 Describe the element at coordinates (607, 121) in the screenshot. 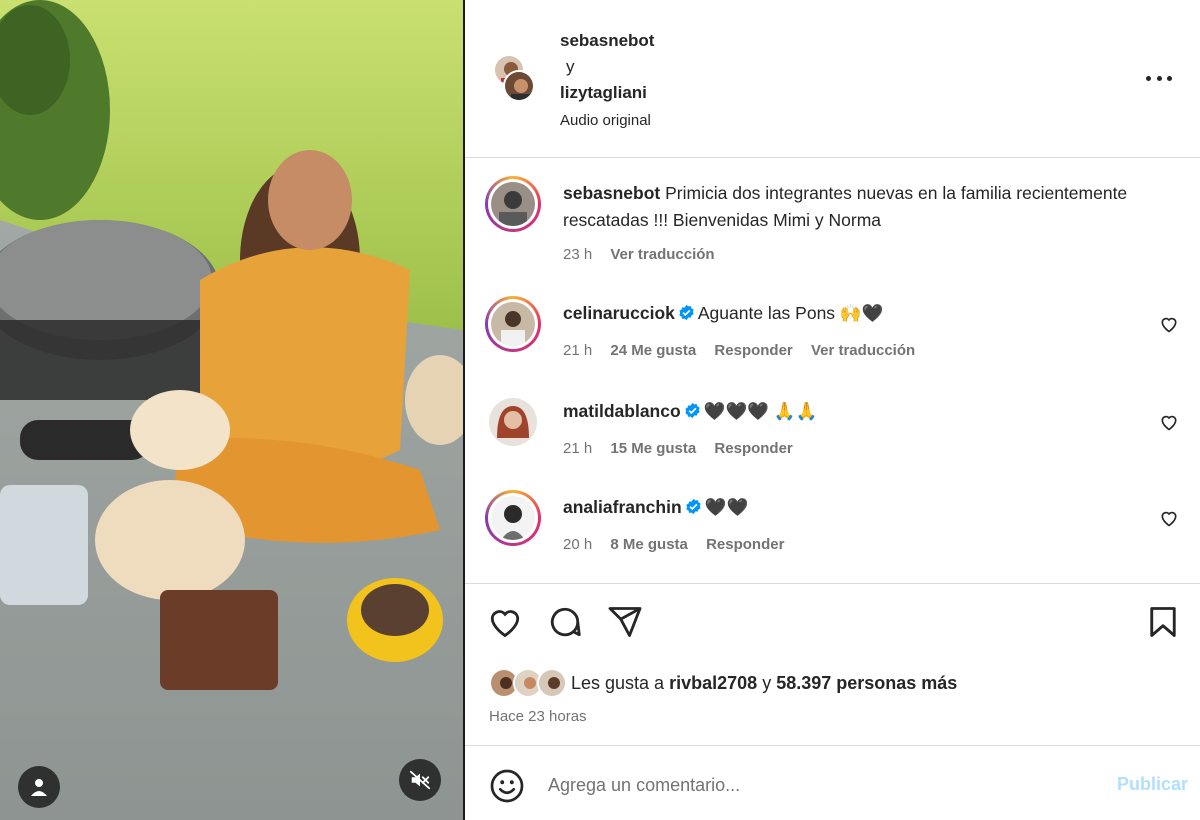

I see `audio-label: Audio original` at that location.